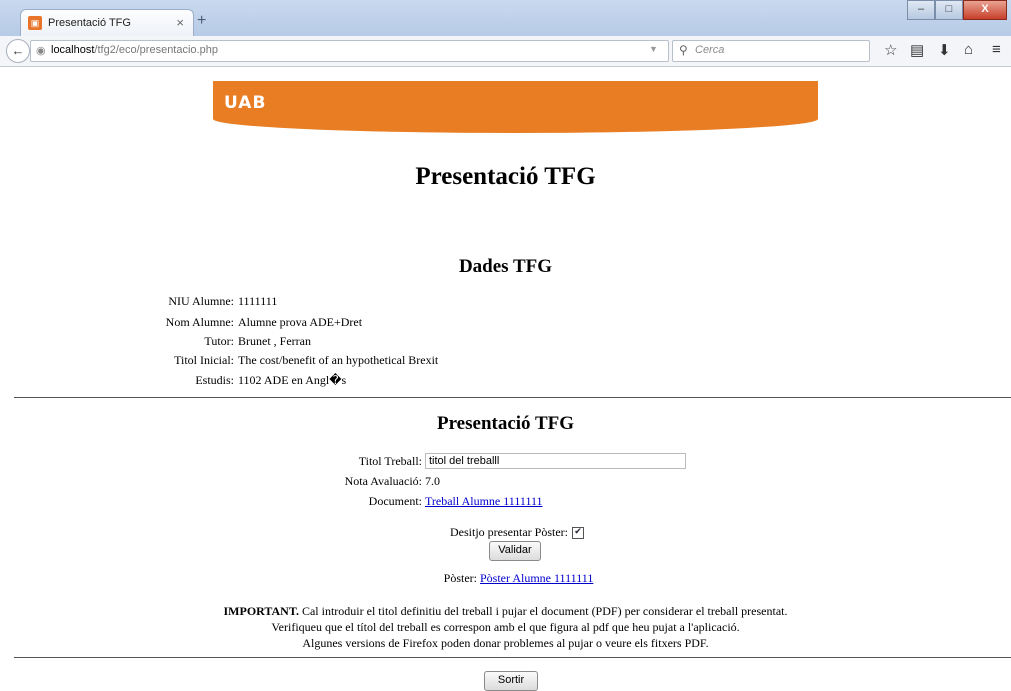 Image resolution: width=1011 pixels, height=691 pixels. I want to click on section-divider, so click(512, 397).